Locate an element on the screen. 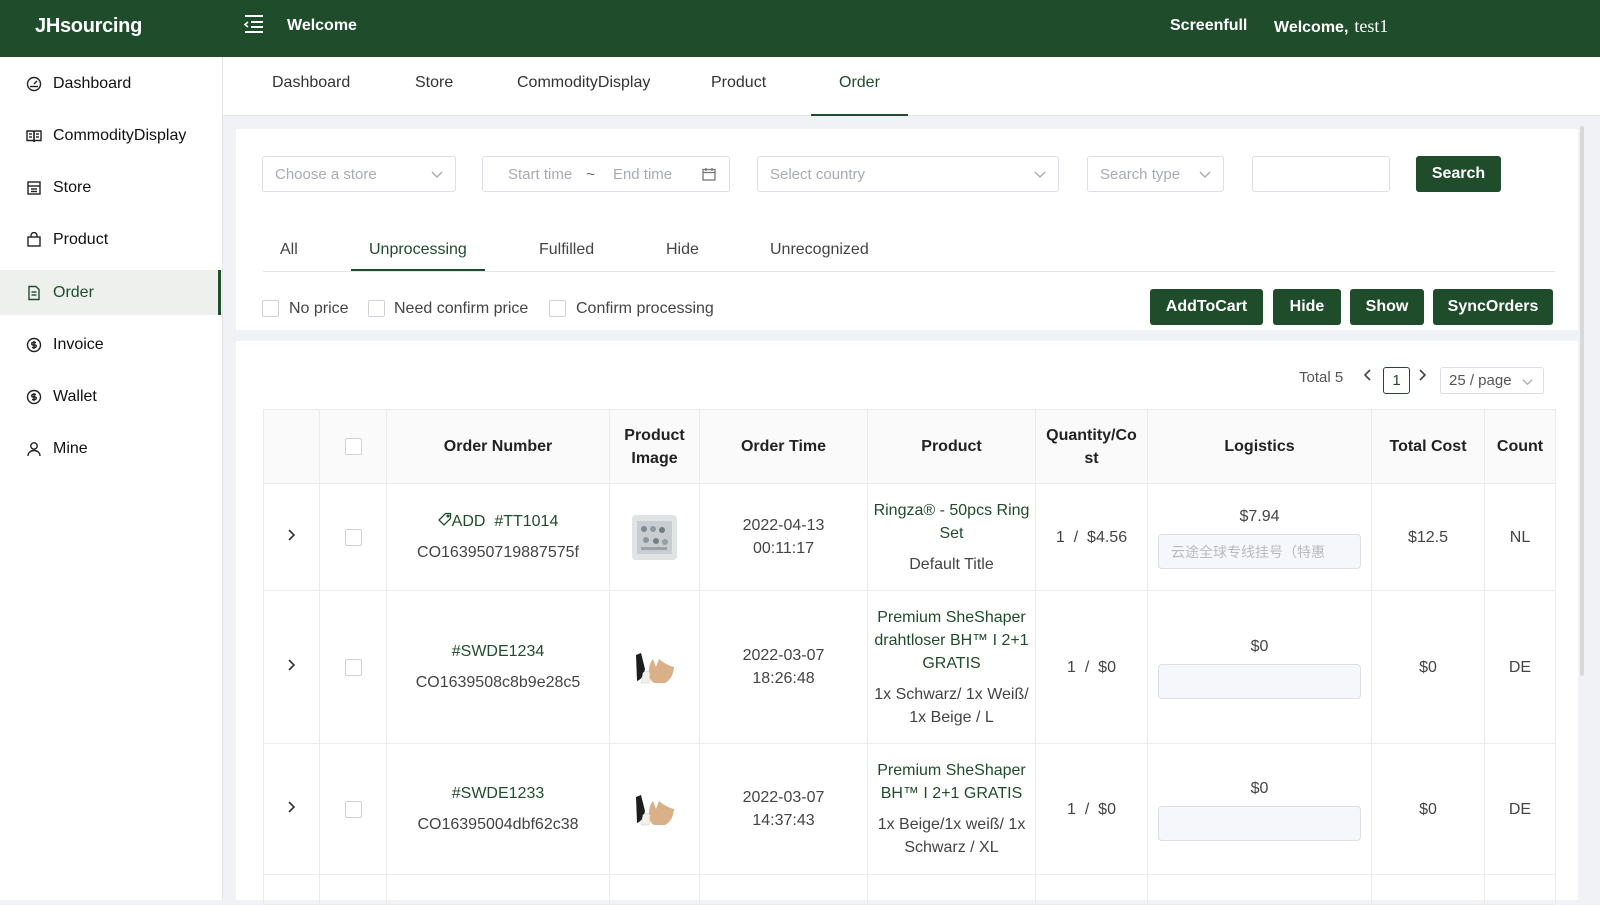 The image size is (1600, 905). scrollbar is located at coordinates (1582, 401).